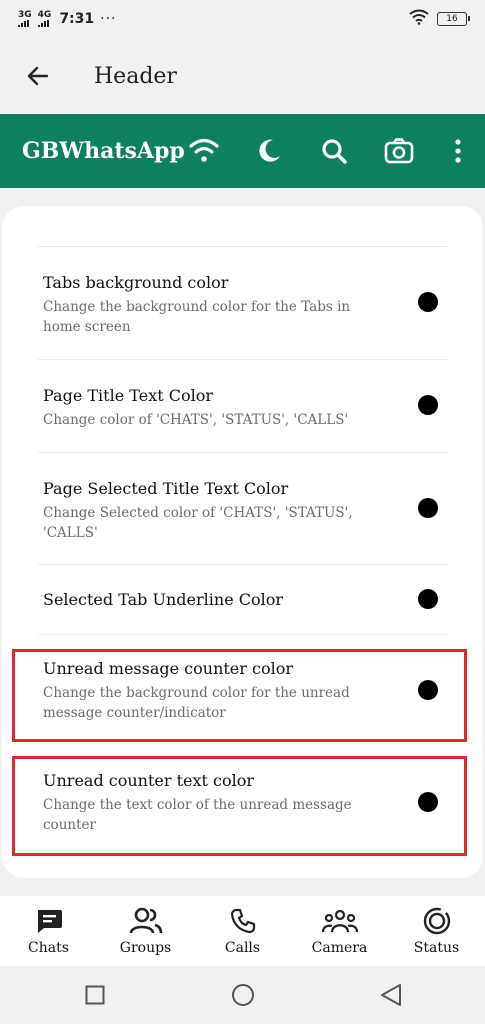 This screenshot has width=485, height=1024. I want to click on phone-icon, so click(243, 921).